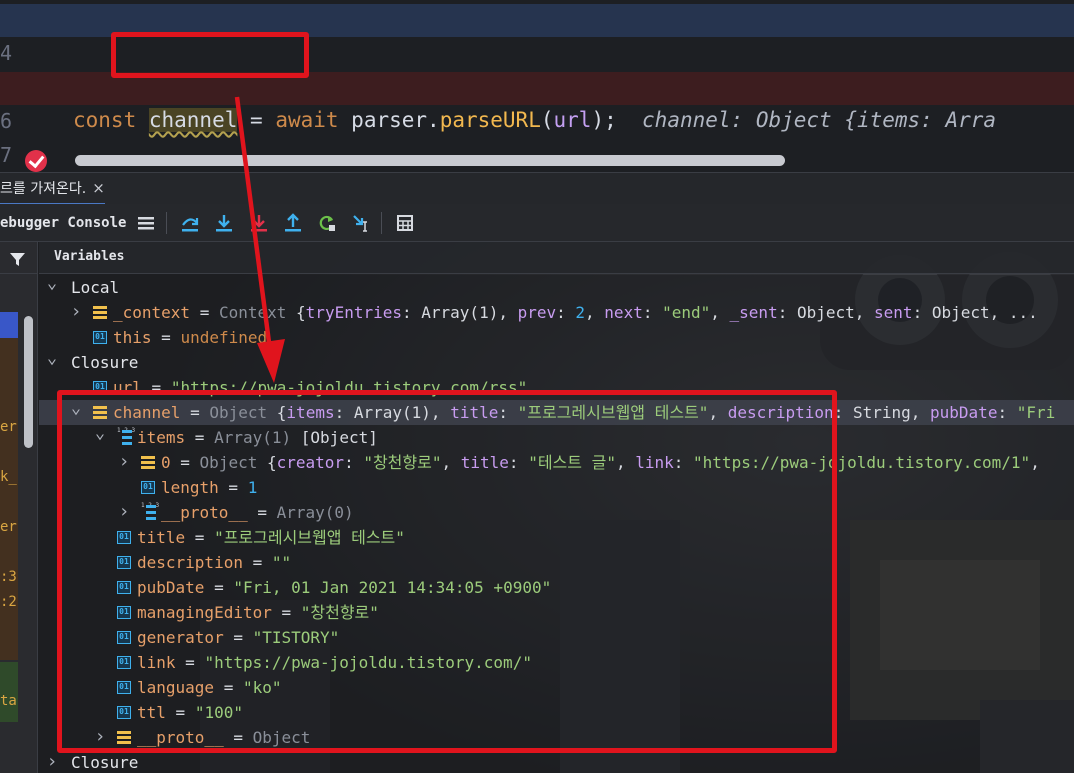 This screenshot has height=773, width=1074. I want to click on annotation-box-channel, so click(210, 55).